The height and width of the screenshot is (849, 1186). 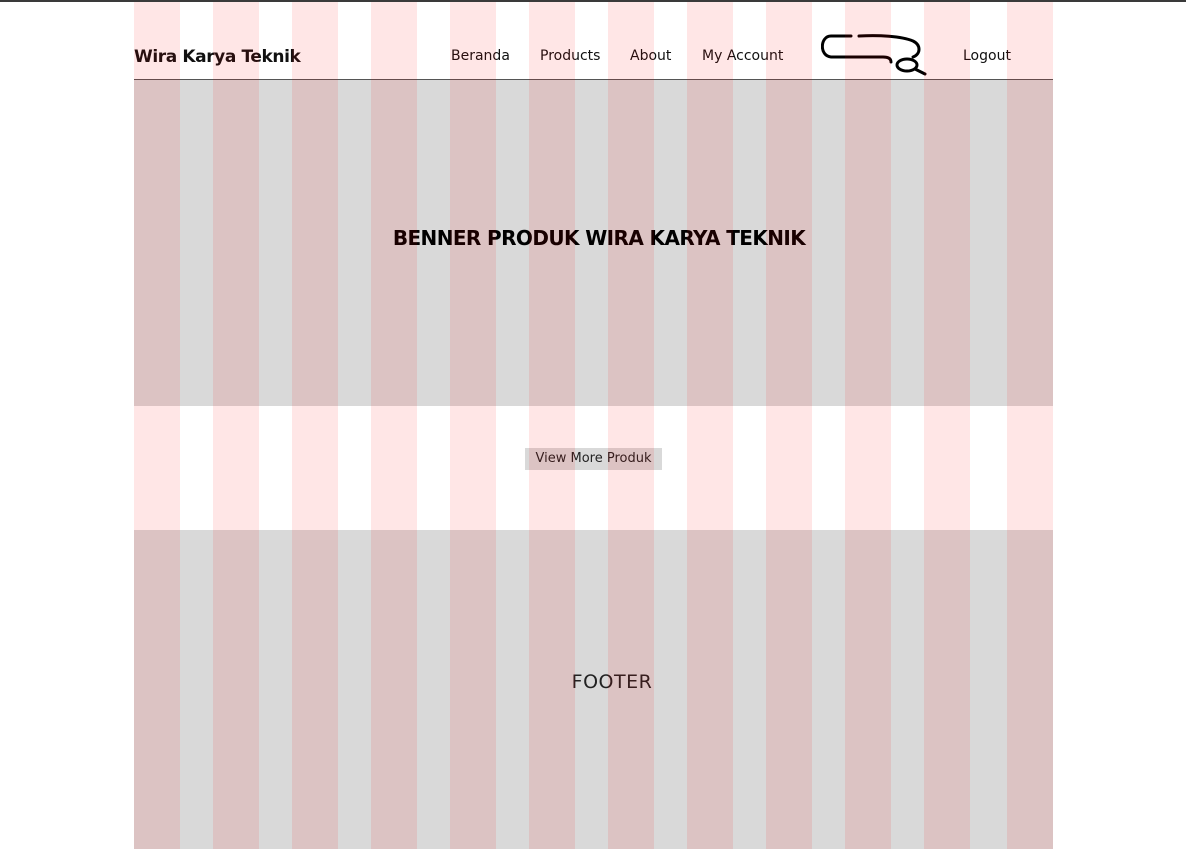 I want to click on nav-products: Products, so click(x=570, y=56).